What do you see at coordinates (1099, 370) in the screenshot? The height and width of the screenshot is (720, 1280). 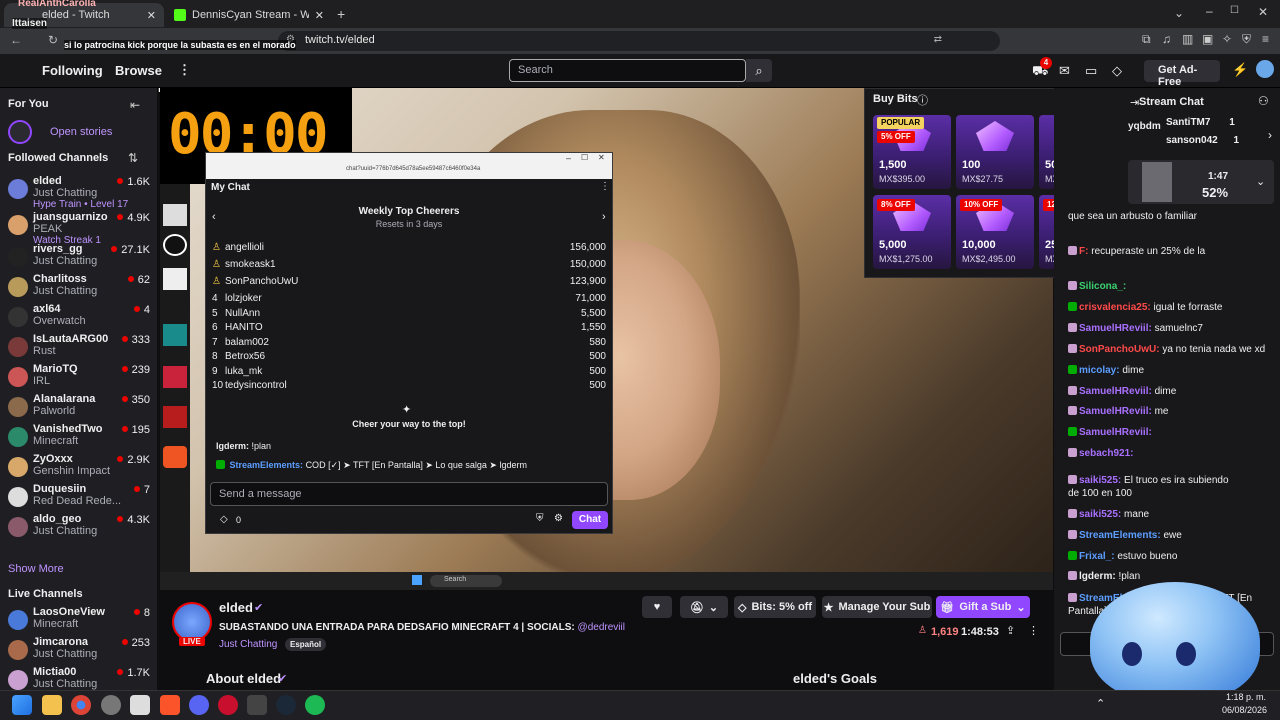 I see `chat-username: micolay:` at bounding box center [1099, 370].